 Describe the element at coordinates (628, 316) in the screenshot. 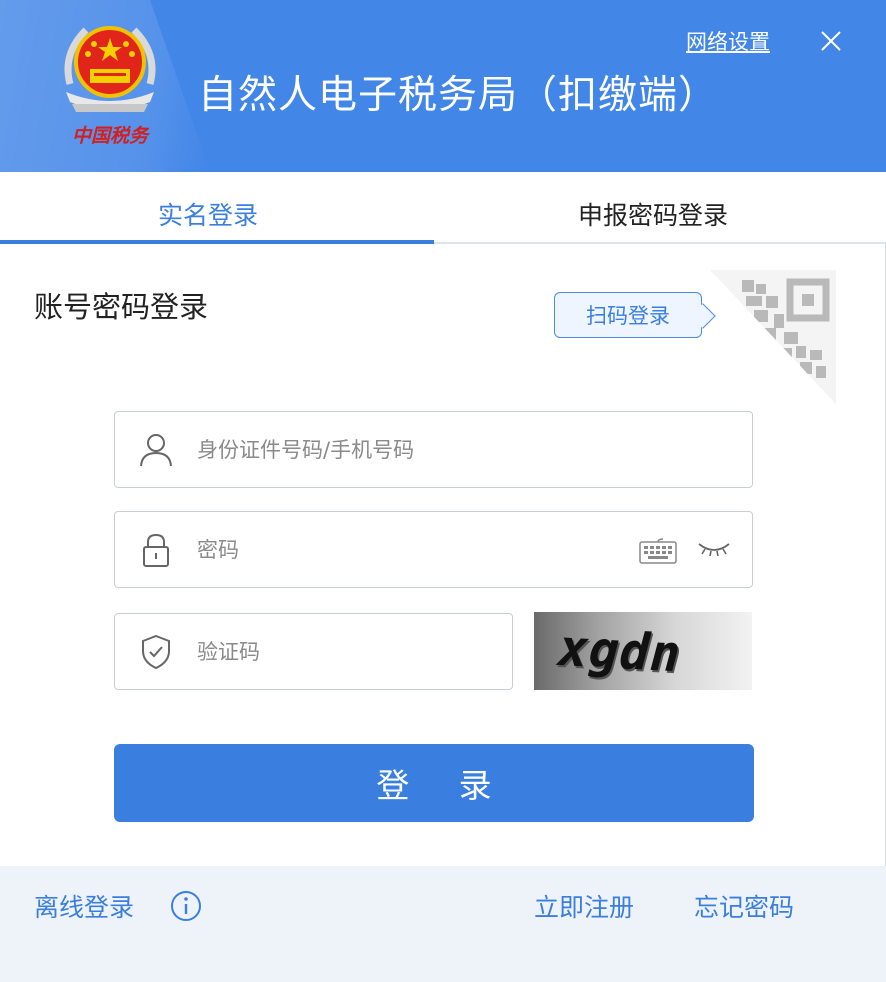

I see `scan-login-label: 扫码登录` at that location.